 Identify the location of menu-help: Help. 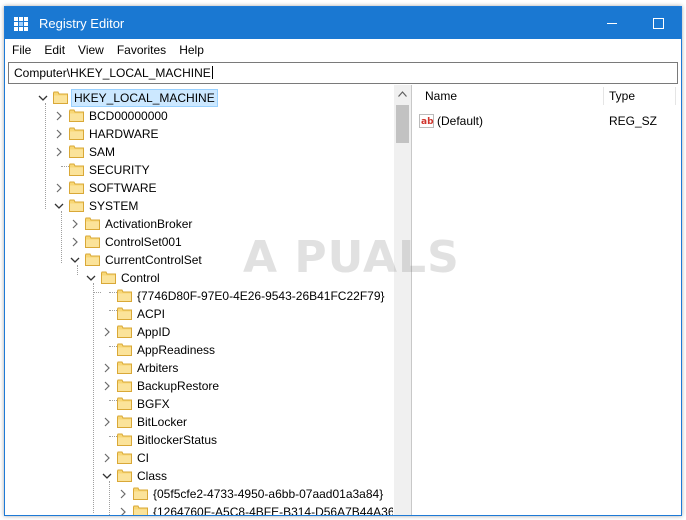
(191, 50).